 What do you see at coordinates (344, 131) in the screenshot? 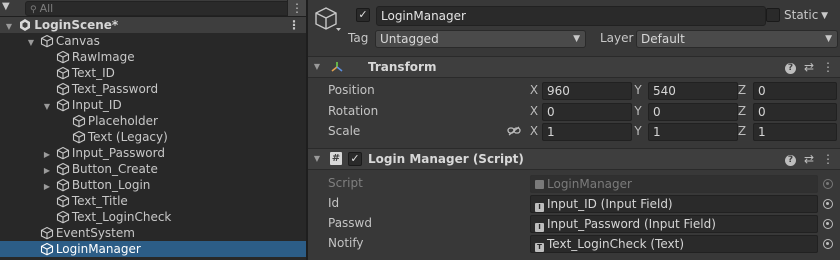
I see `scale-label: Scale` at bounding box center [344, 131].